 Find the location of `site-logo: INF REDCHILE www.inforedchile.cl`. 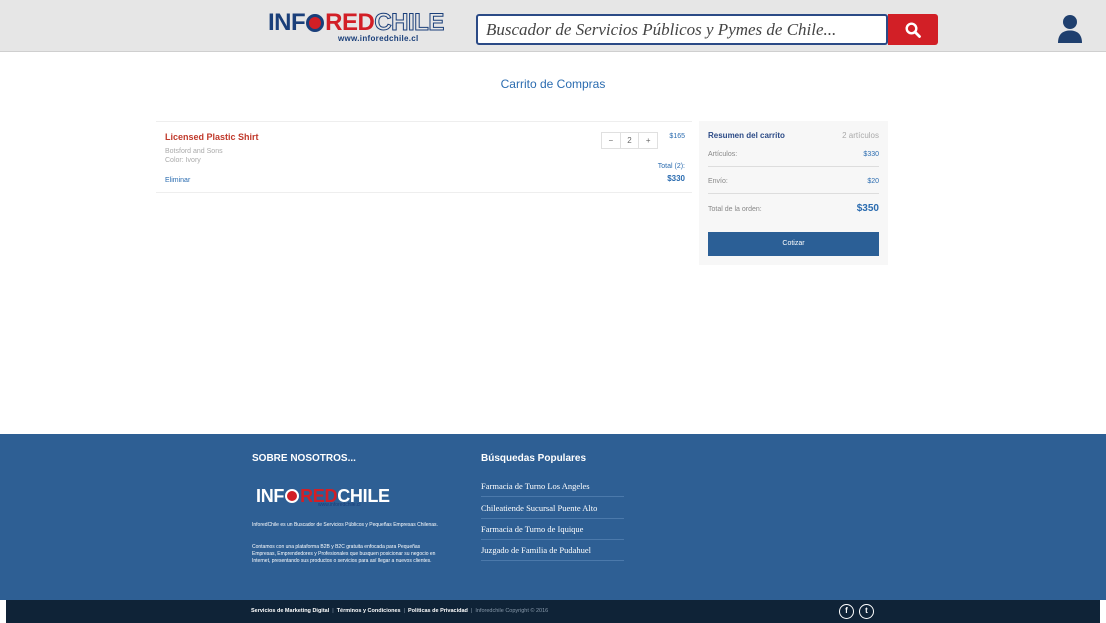

site-logo: INF REDCHILE www.inforedchile.cl is located at coordinates (356, 28).